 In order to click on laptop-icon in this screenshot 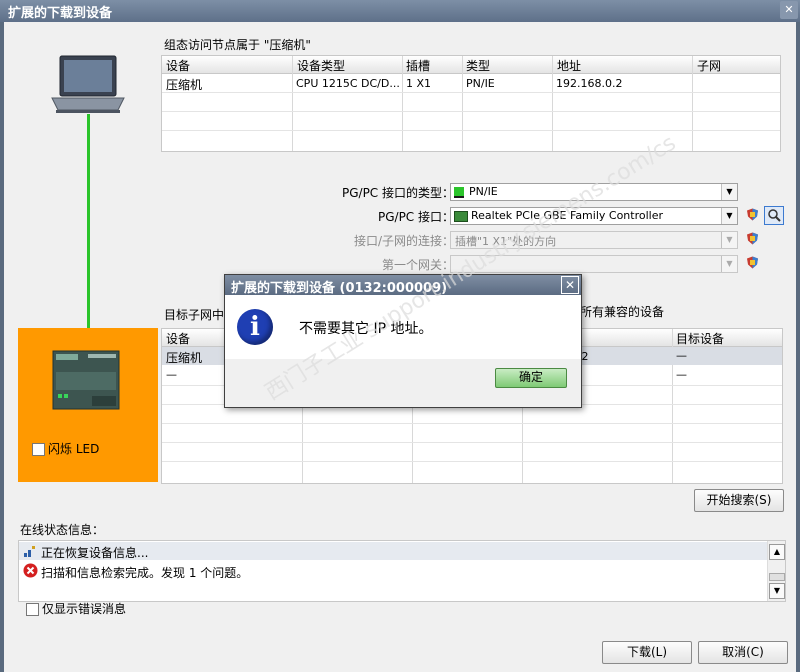, I will do `click(88, 84)`.